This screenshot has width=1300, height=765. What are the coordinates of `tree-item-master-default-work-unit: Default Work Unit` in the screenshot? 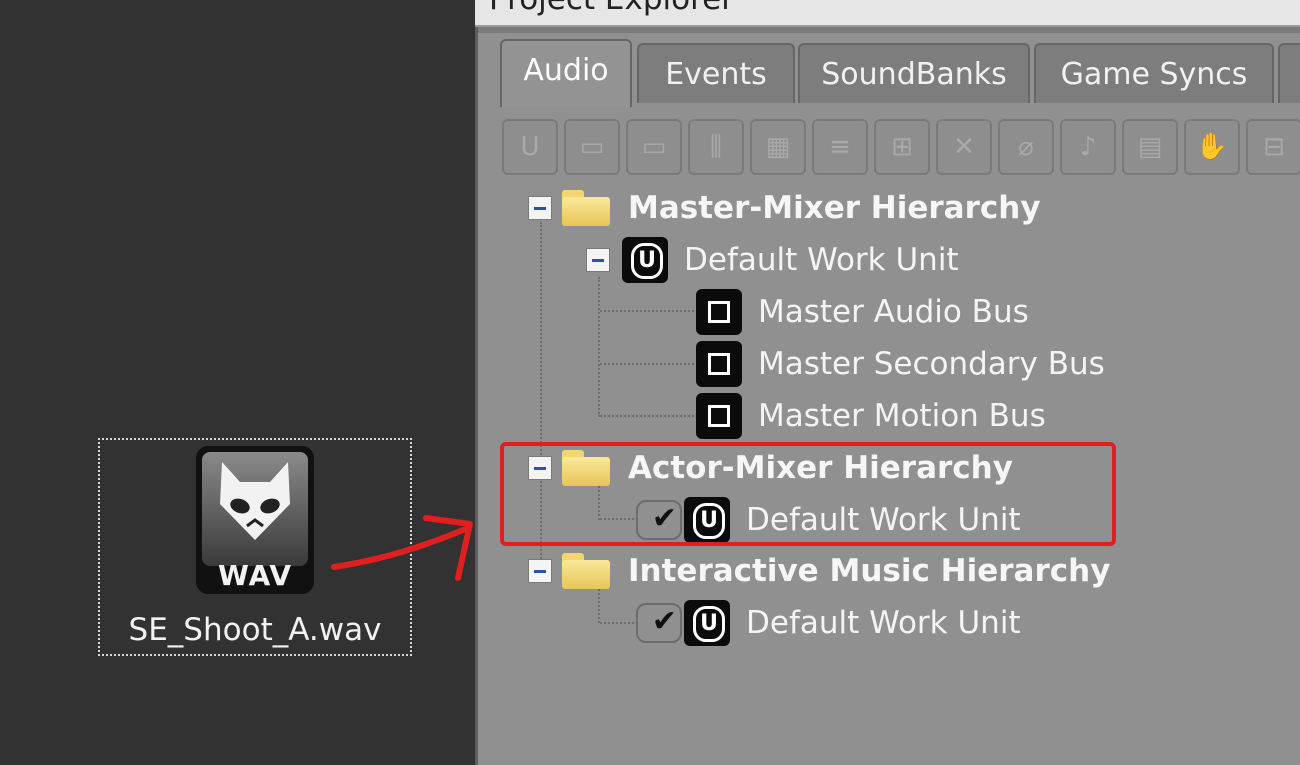 It's located at (772, 260).